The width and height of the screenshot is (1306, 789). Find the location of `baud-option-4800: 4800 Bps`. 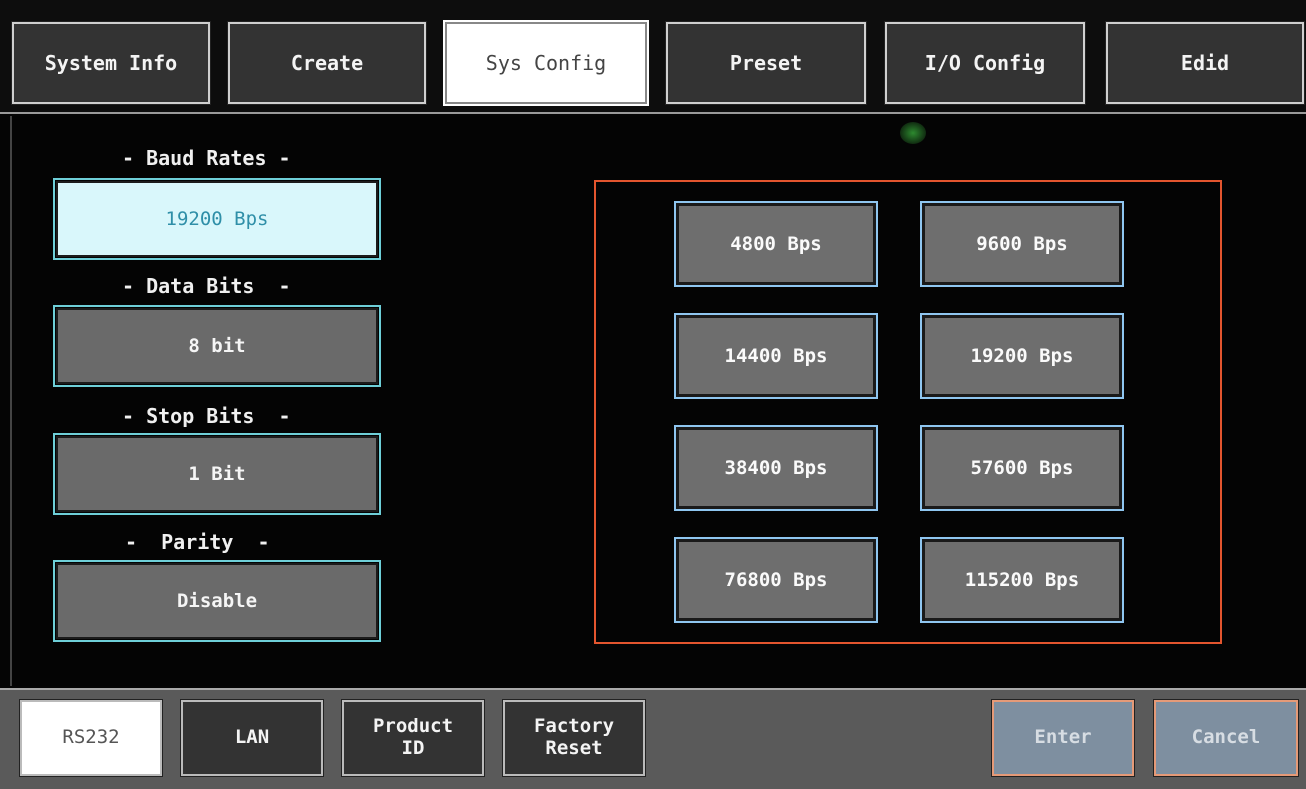

baud-option-4800: 4800 Bps is located at coordinates (776, 244).